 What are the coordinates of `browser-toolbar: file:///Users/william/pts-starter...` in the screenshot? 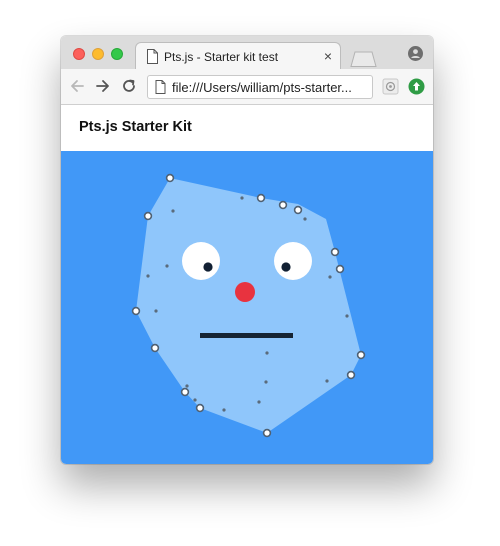 It's located at (247, 87).